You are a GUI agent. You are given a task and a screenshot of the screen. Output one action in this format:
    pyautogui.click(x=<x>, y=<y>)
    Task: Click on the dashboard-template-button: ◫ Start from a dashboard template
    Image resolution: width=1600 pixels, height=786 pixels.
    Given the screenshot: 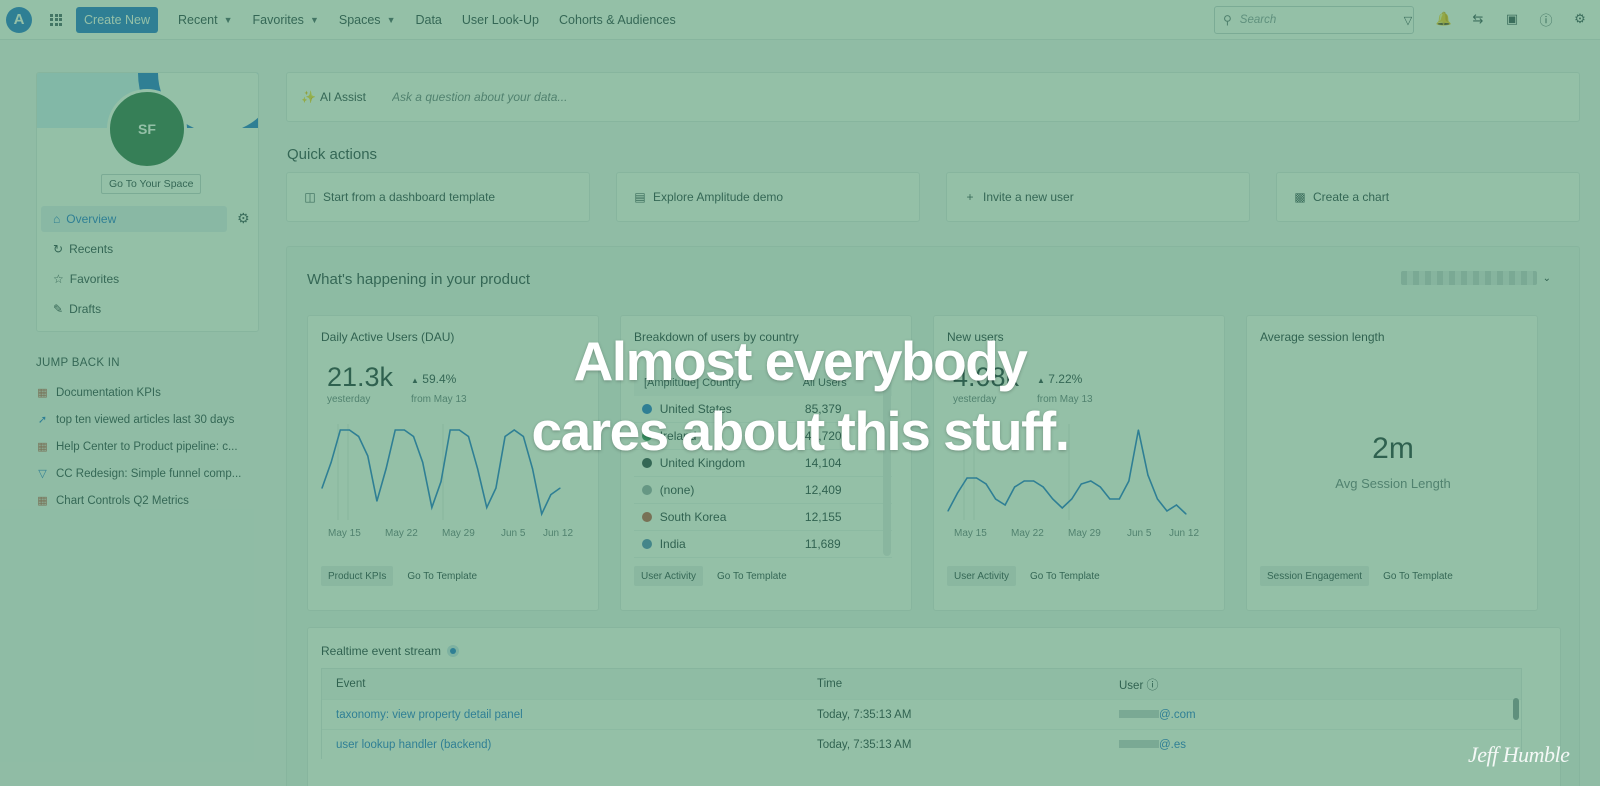 What is the action you would take?
    pyautogui.click(x=438, y=197)
    